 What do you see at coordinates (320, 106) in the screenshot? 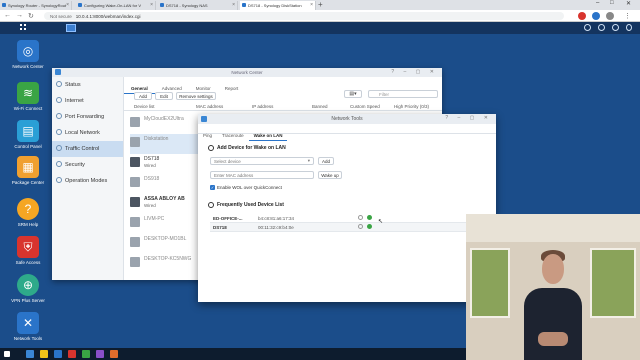
I see `column-banned: Banned` at bounding box center [320, 106].